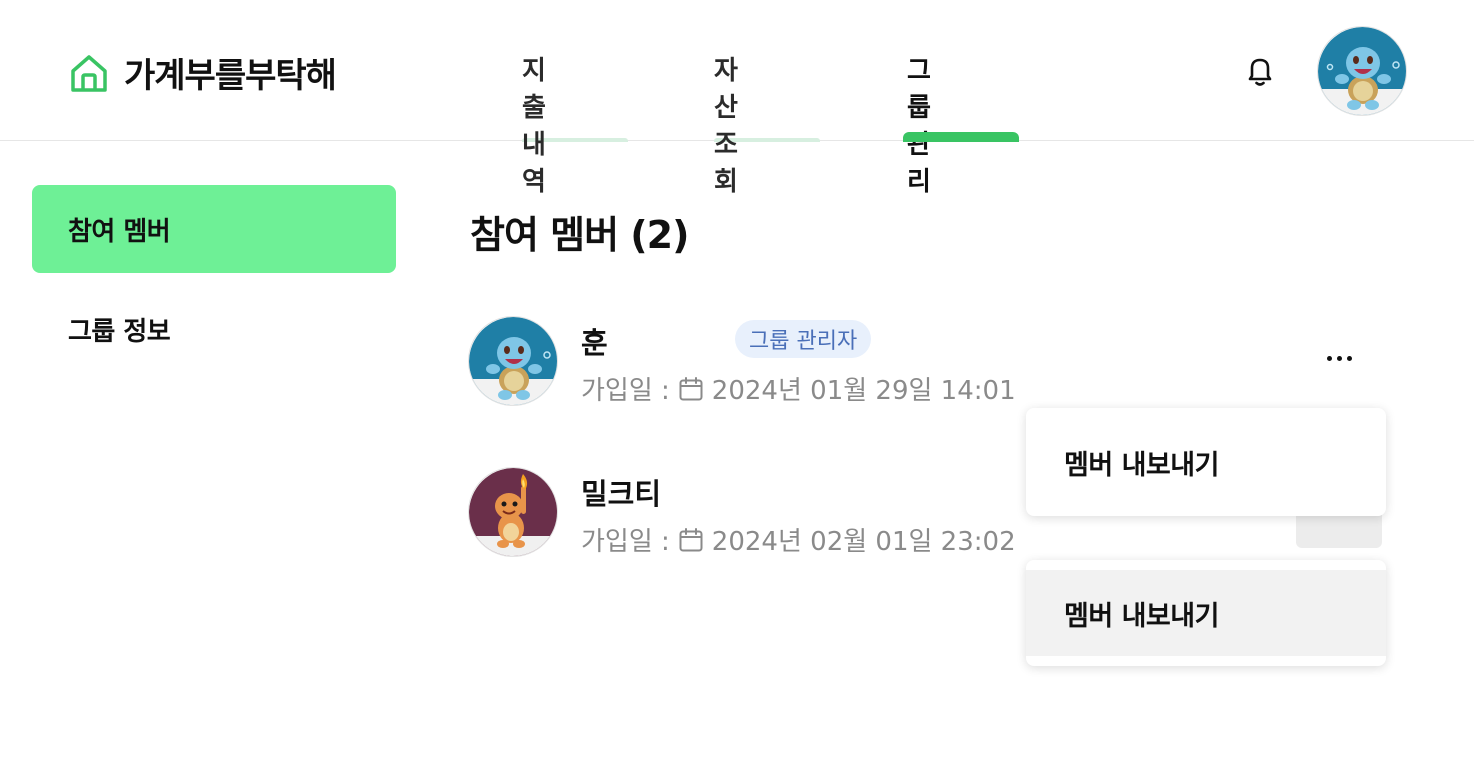  I want to click on user-avatar, so click(1362, 71).